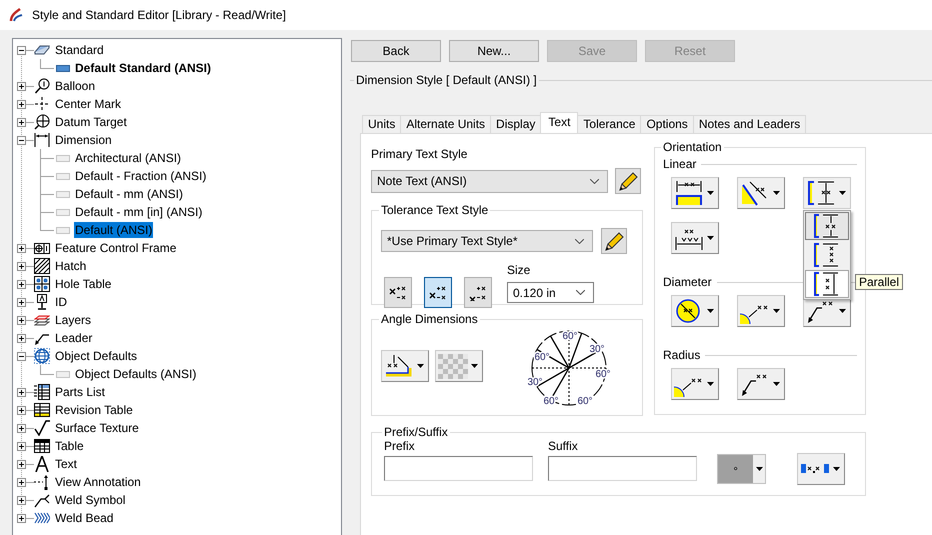 The width and height of the screenshot is (932, 535). What do you see at coordinates (516, 124) in the screenshot?
I see `tab: Display` at bounding box center [516, 124].